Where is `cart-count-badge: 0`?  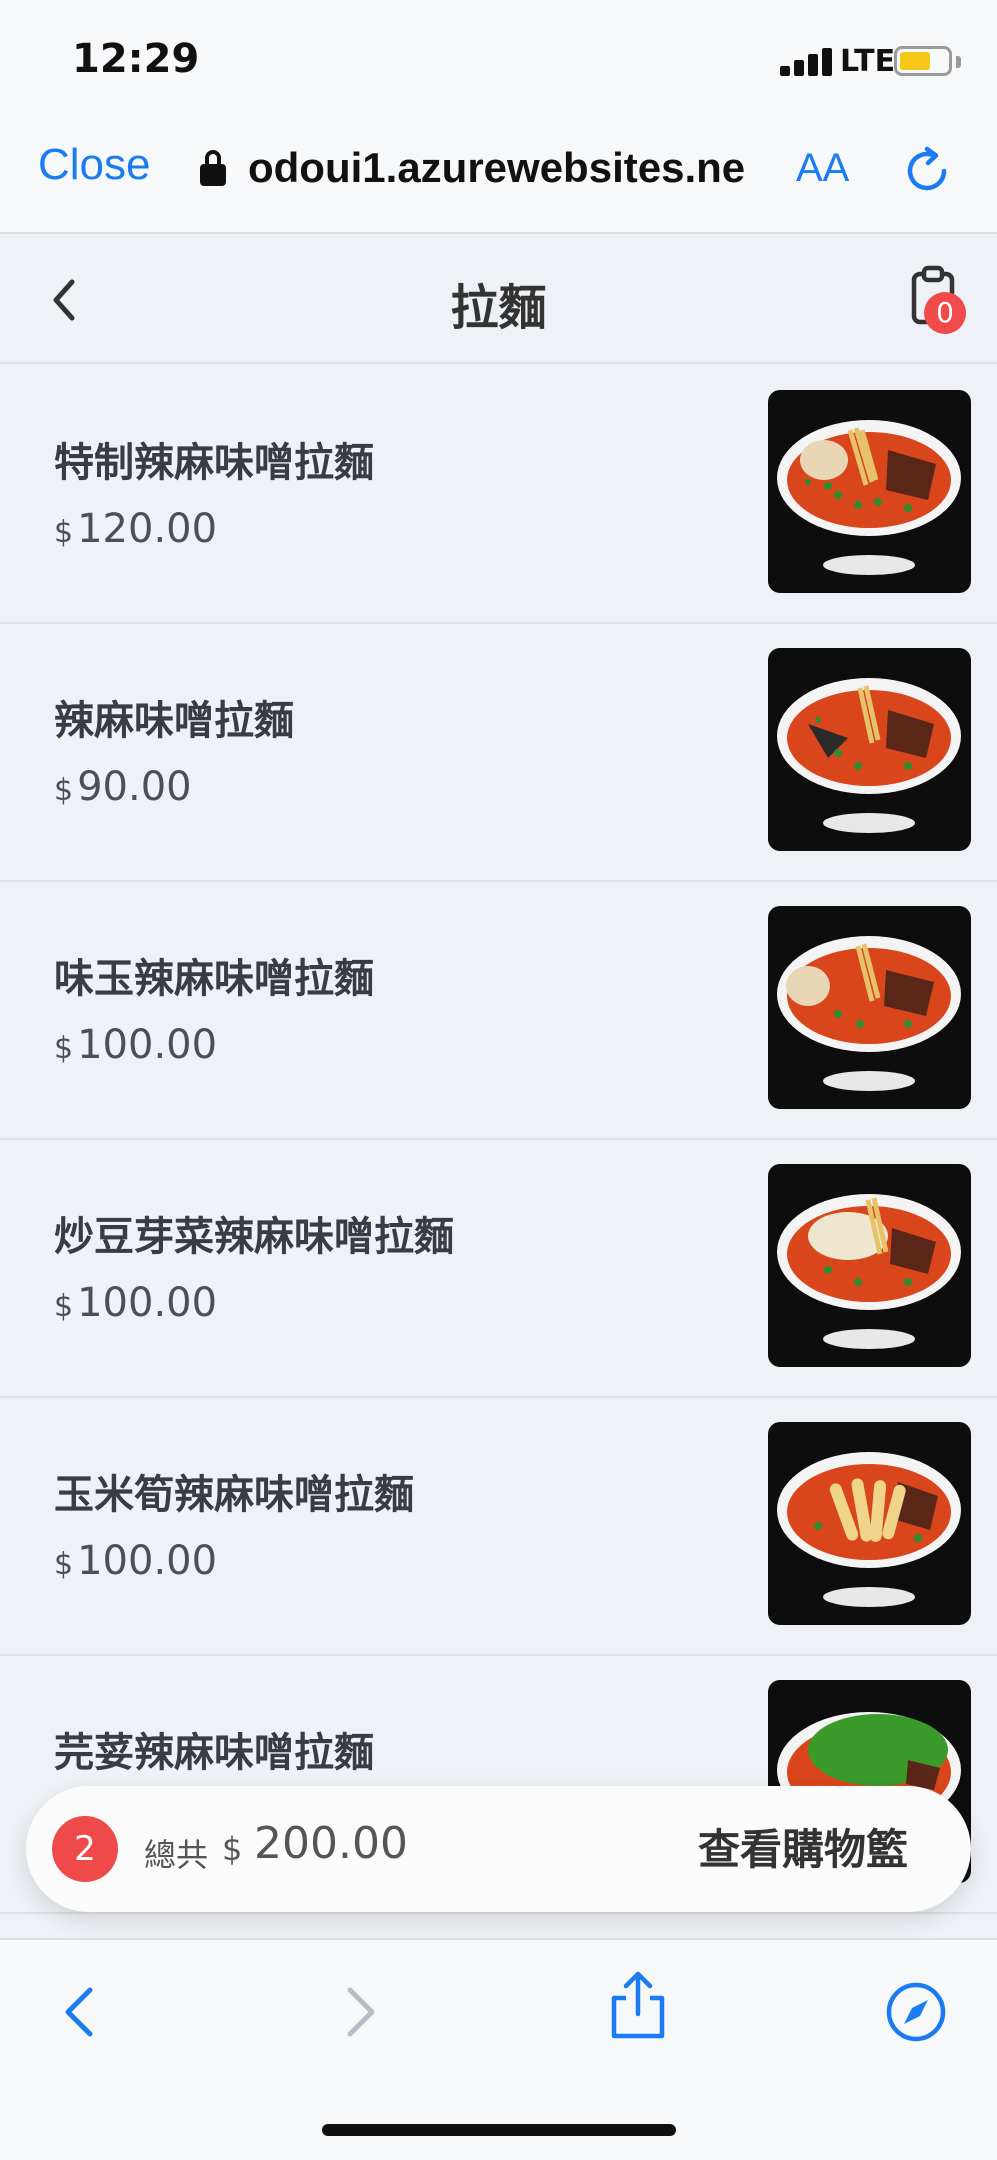
cart-count-badge: 0 is located at coordinates (945, 313).